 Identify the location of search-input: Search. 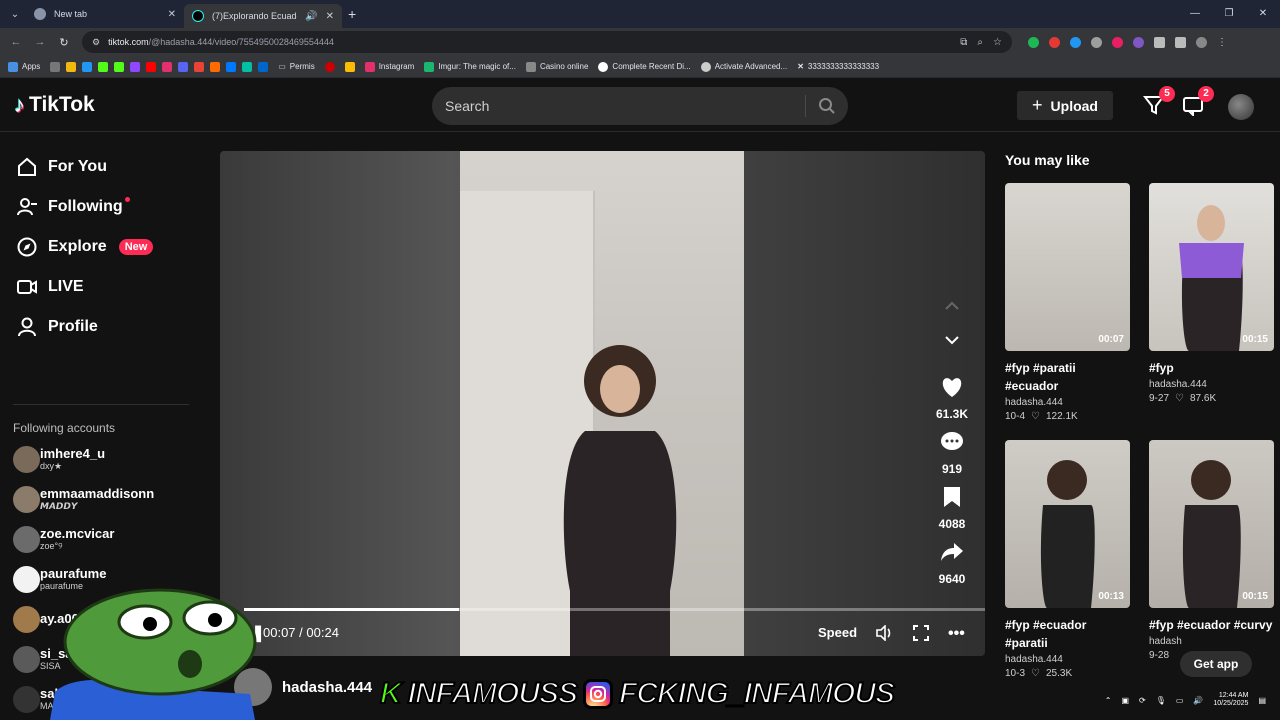
(625, 106).